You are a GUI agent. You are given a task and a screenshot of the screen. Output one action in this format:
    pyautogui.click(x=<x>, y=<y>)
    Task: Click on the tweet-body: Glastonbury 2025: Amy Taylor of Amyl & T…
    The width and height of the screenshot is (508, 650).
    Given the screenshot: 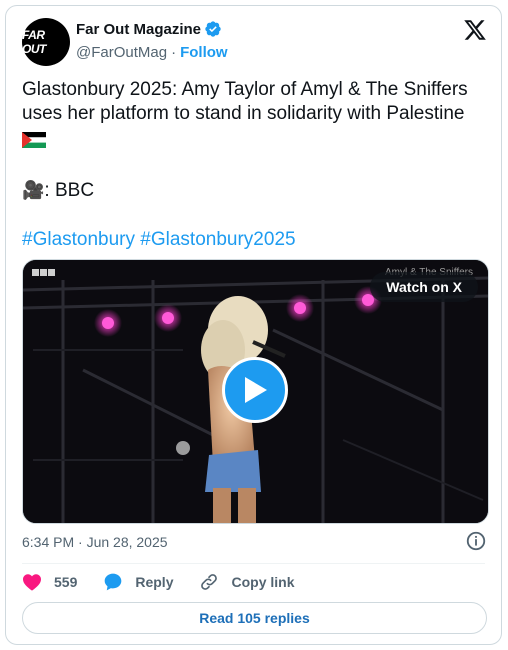 What is the action you would take?
    pyautogui.click(x=257, y=102)
    